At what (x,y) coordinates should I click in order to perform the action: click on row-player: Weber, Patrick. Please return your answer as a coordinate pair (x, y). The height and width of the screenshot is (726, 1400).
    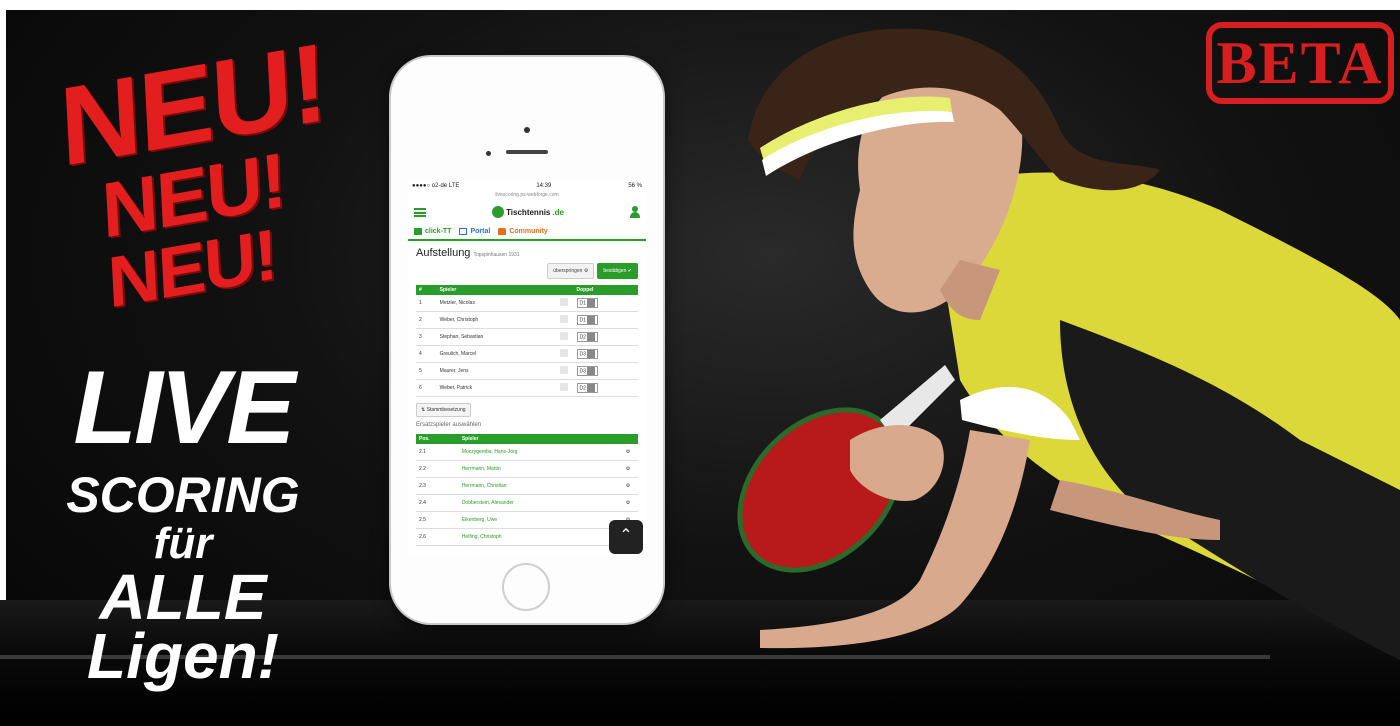
    Looking at the image, I should click on (495, 388).